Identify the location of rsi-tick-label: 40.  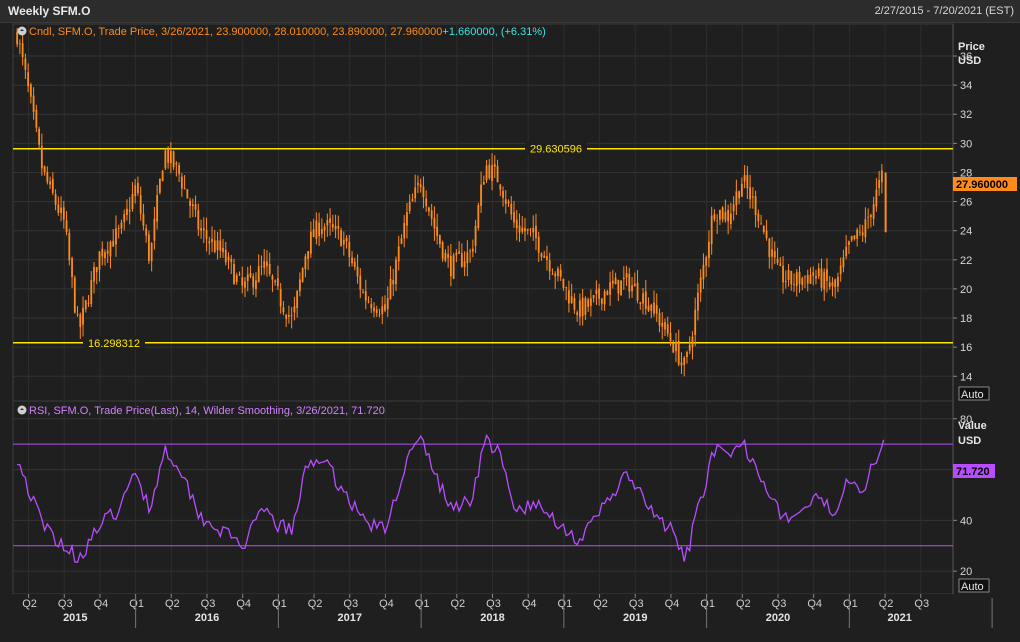
(966, 521).